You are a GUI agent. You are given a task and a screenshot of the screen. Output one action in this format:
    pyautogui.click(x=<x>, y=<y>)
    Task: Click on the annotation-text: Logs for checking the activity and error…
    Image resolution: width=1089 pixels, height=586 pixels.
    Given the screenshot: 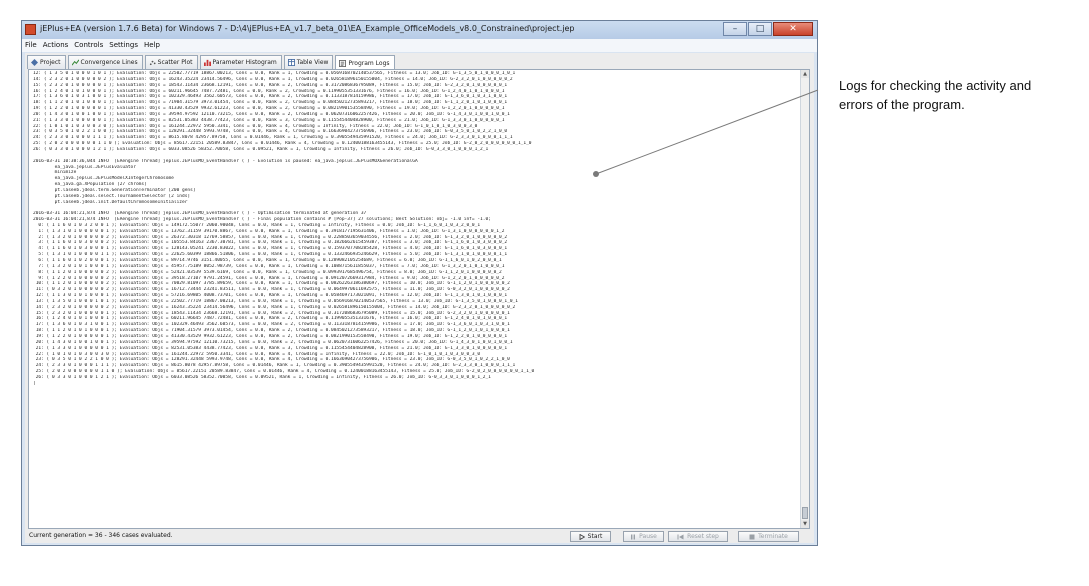 What is the action you would take?
    pyautogui.click(x=935, y=95)
    